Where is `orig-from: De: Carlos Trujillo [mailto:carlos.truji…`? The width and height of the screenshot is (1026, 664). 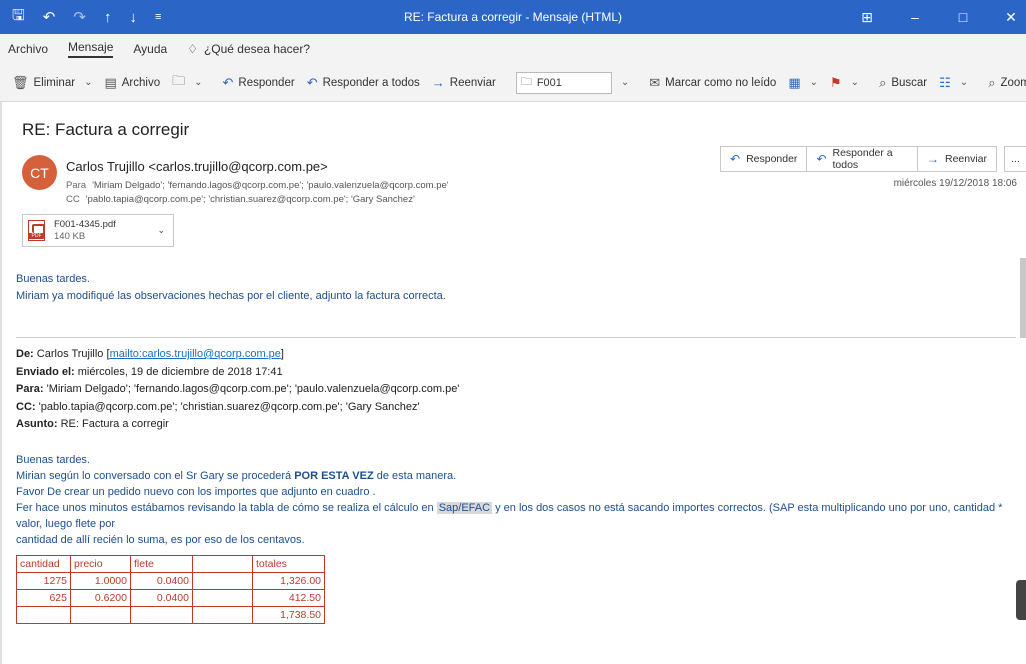 orig-from: De: Carlos Trujillo [mailto:carlos.truji… is located at coordinates (150, 354).